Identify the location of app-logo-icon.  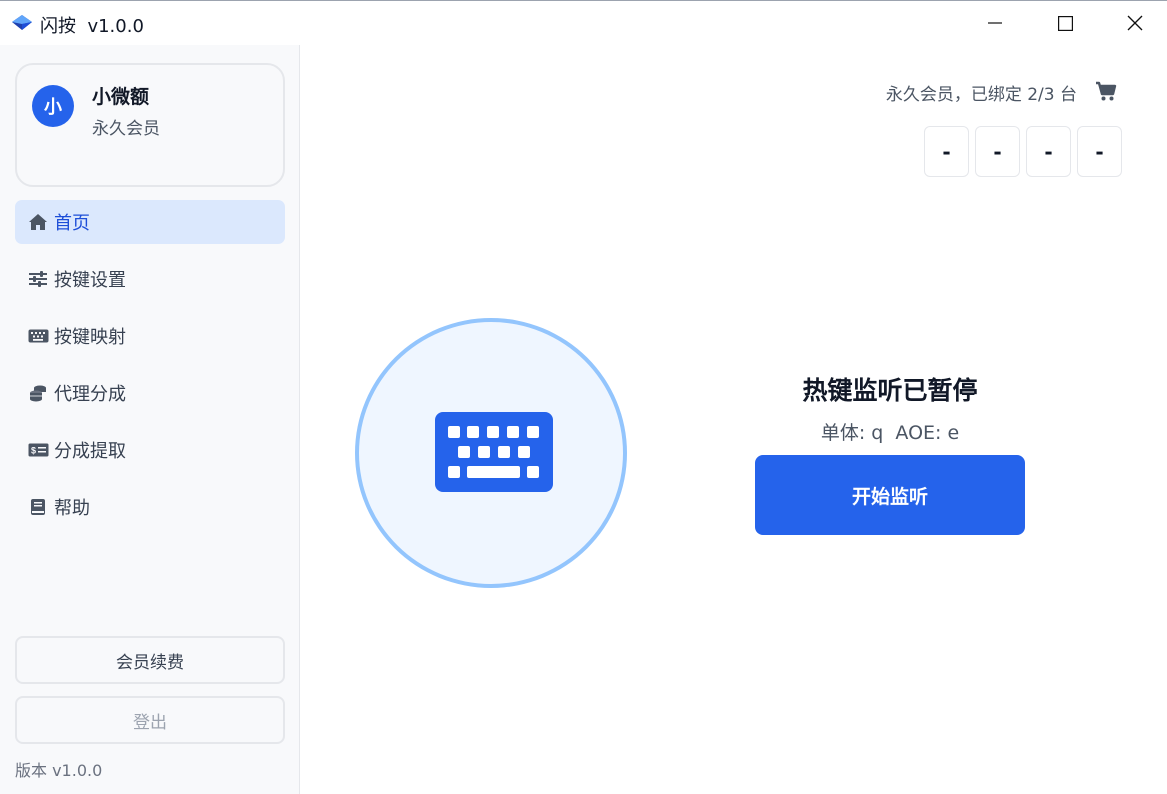
(22, 23).